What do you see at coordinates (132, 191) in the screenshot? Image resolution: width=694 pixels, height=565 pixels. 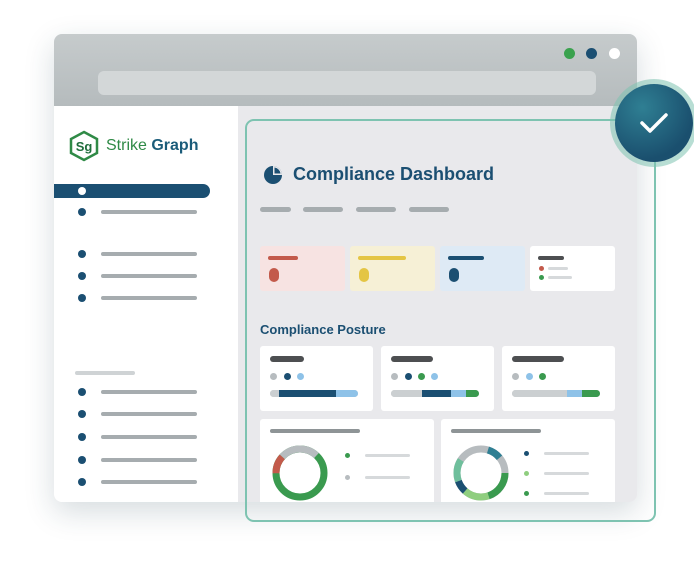 I see `sidebar-item-active` at bounding box center [132, 191].